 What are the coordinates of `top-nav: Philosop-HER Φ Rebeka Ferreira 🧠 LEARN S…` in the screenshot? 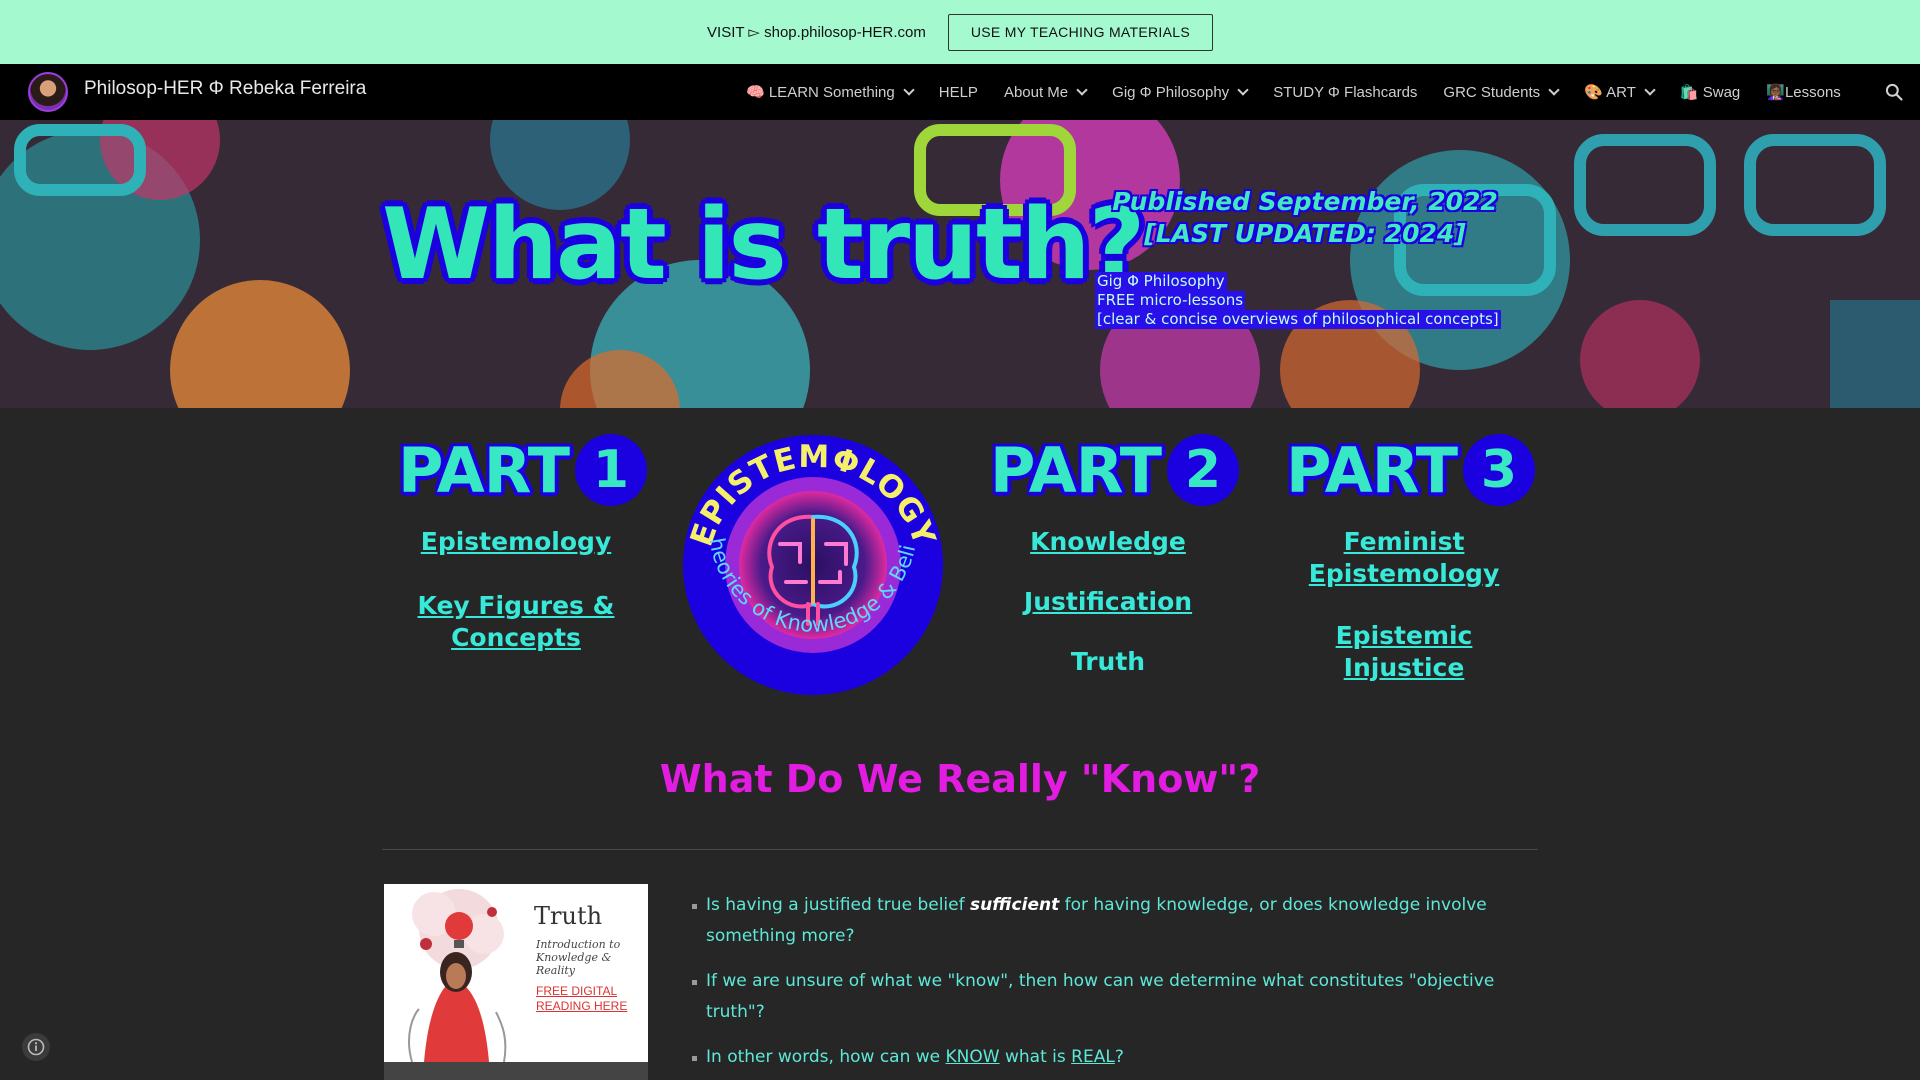 It's located at (960, 92).